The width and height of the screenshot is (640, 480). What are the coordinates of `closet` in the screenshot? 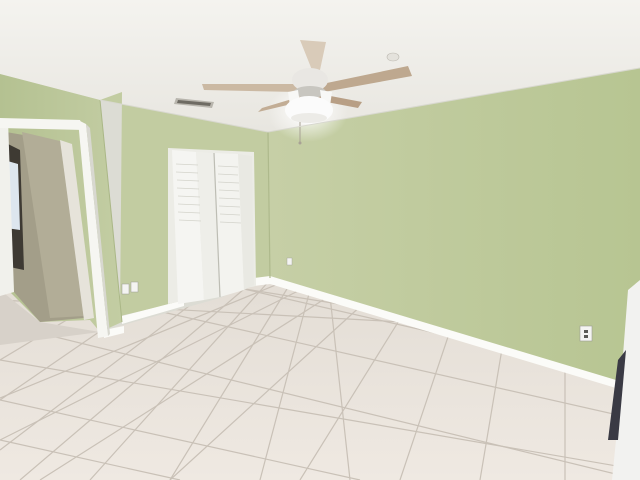 It's located at (212, 226).